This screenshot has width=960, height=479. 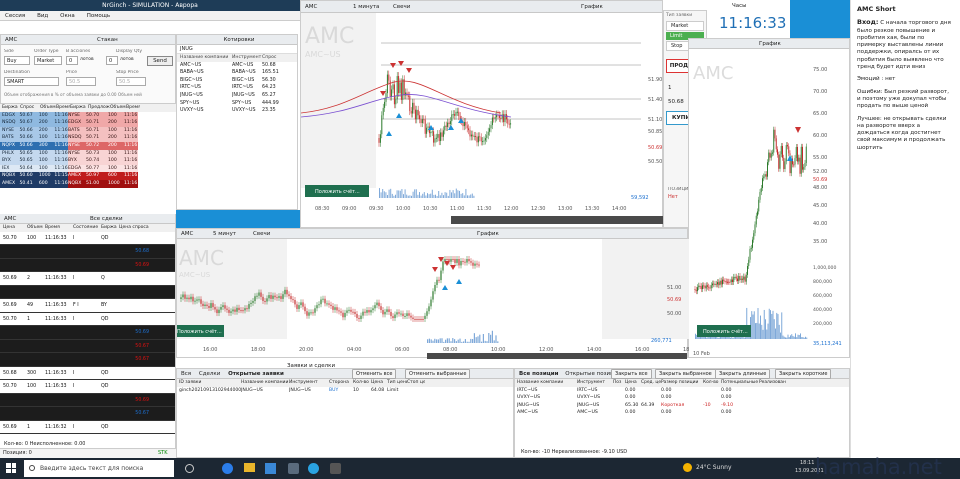 What do you see at coordinates (112, 60) in the screenshot?
I see `display-qty-input: 0` at bounding box center [112, 60].